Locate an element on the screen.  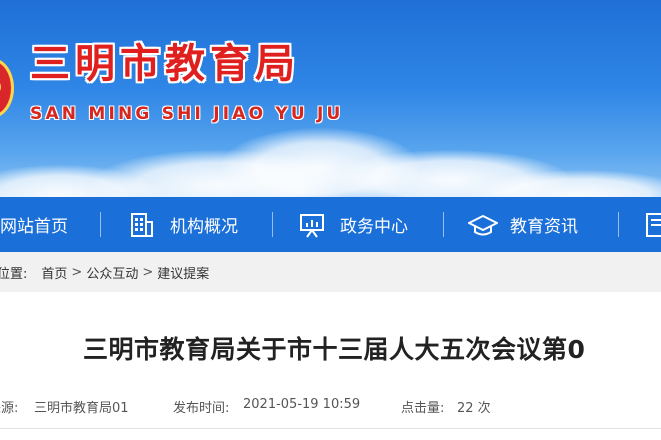
article-title: 三明市教育局关于市十三届人大五次会议第0 is located at coordinates (334, 349).